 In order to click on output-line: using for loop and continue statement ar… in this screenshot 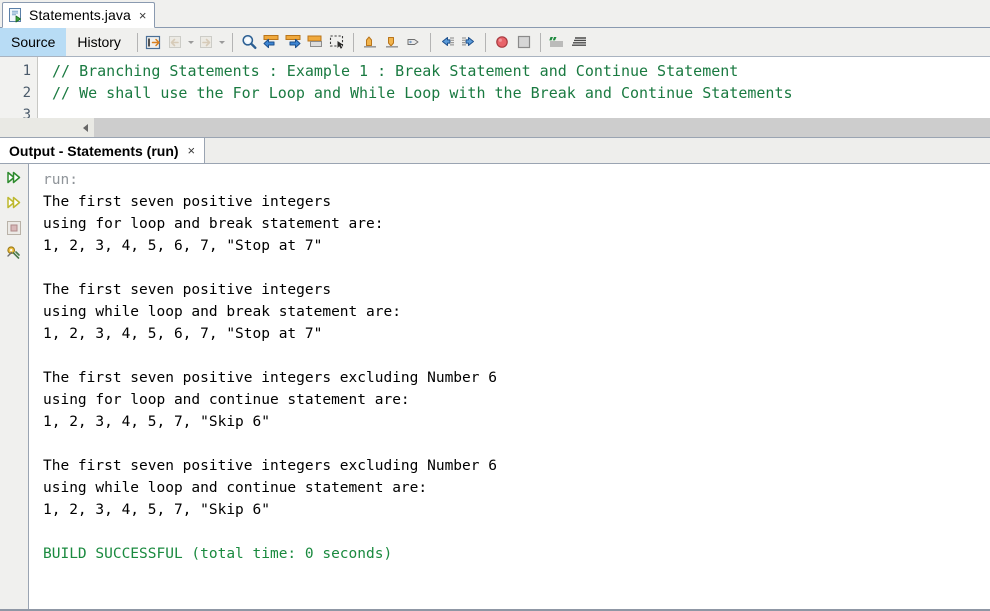, I will do `click(226, 400)`.